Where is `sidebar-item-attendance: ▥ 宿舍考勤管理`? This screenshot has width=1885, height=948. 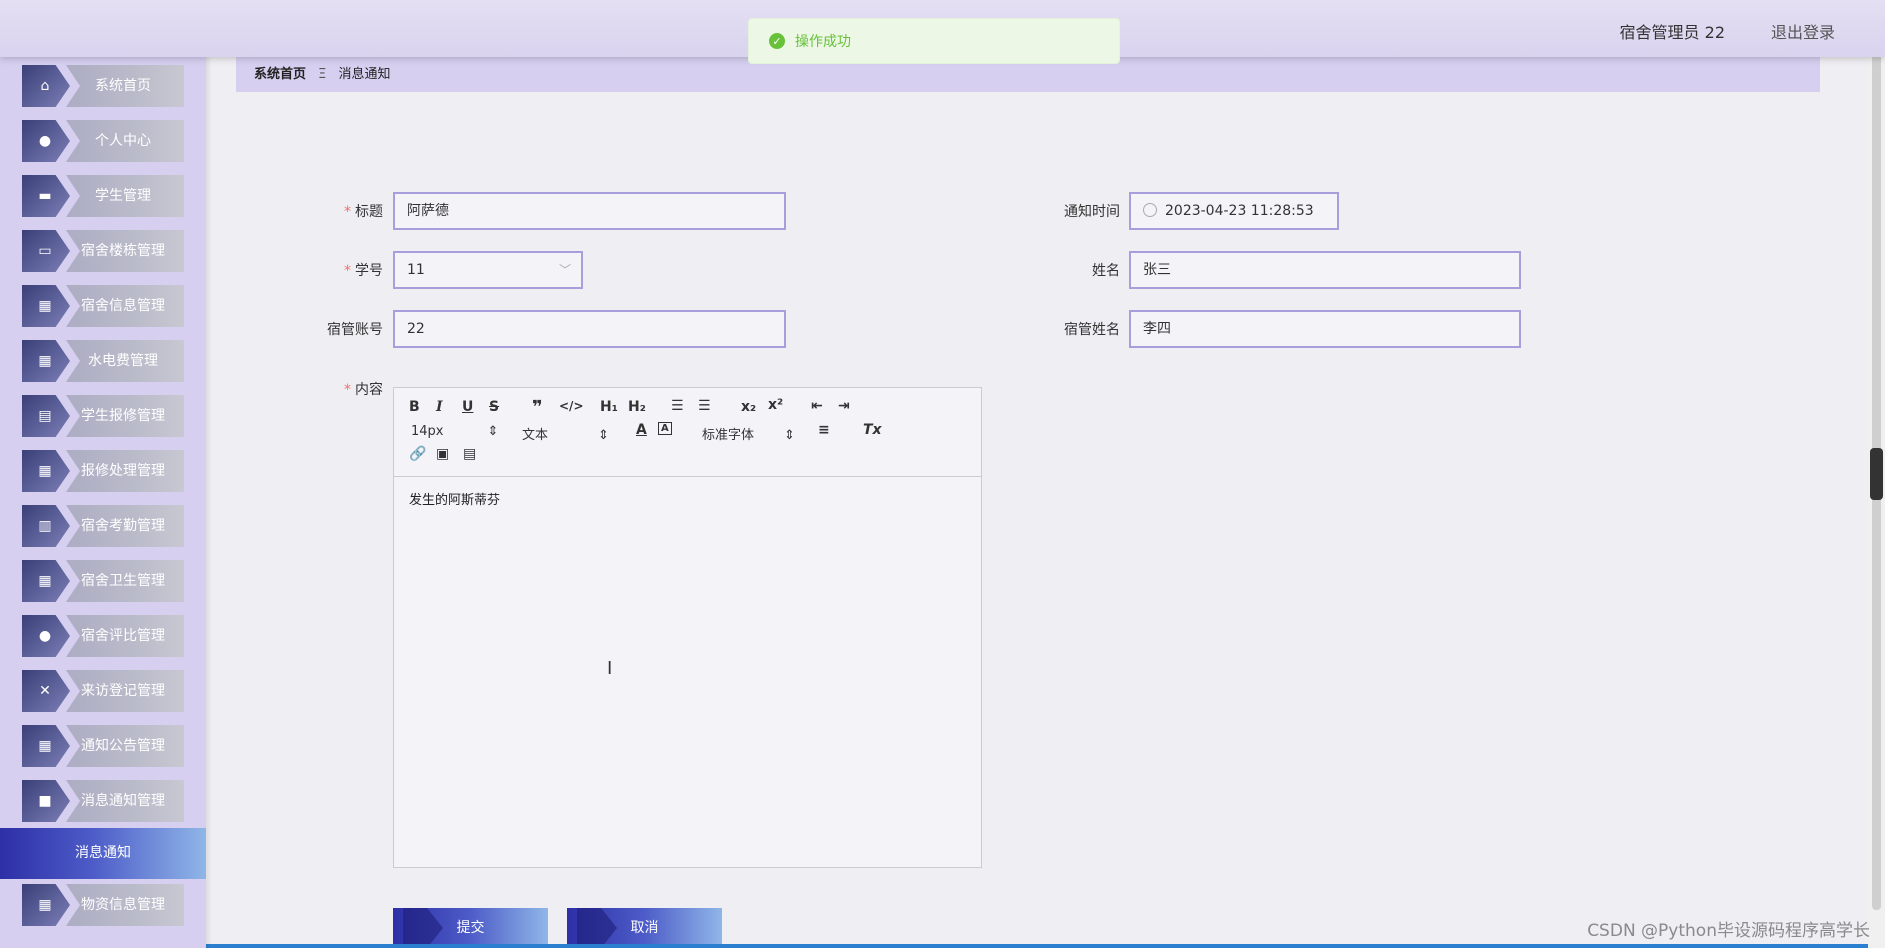
sidebar-item-attendance: ▥ 宿舍考勤管理 is located at coordinates (103, 526).